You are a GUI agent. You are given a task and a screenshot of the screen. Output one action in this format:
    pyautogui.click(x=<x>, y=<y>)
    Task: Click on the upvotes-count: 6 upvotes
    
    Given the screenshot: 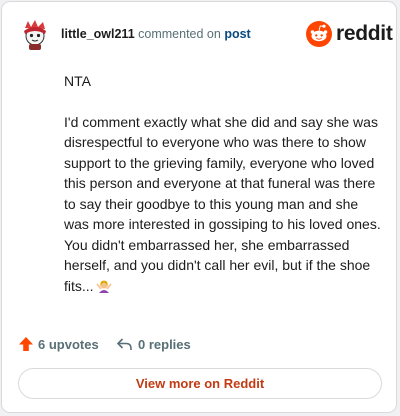 What is the action you would take?
    pyautogui.click(x=68, y=344)
    